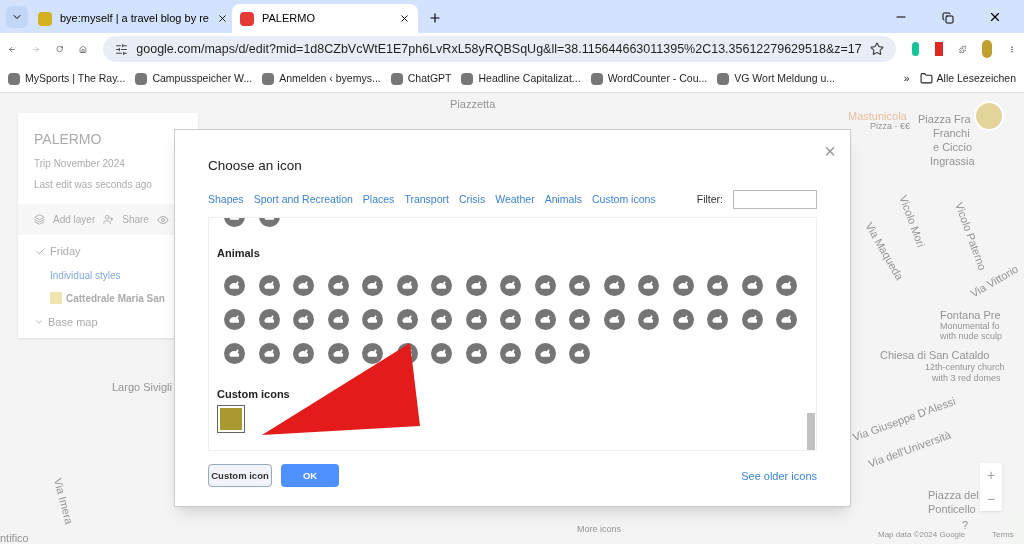 The image size is (1024, 544). I want to click on add-layer-button: Add layer, so click(74, 219).